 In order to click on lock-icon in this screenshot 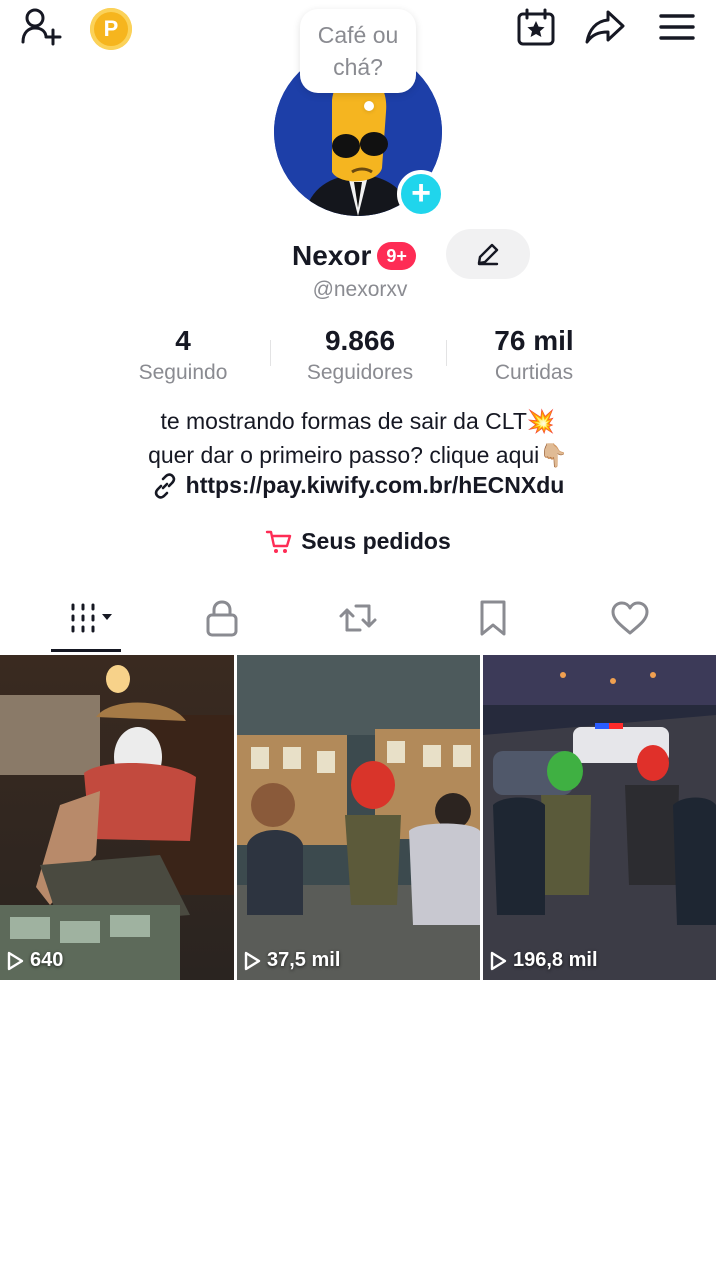, I will do `click(222, 618)`.